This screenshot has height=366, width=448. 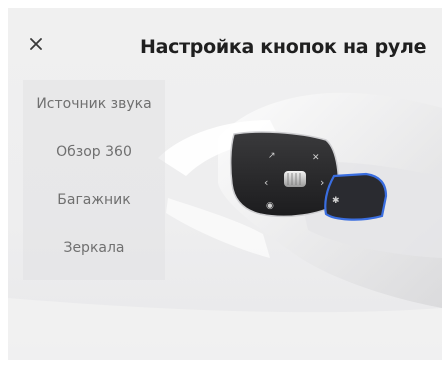 What do you see at coordinates (283, 47) in the screenshot?
I see `page-title: Настройка кнопок на руле` at bounding box center [283, 47].